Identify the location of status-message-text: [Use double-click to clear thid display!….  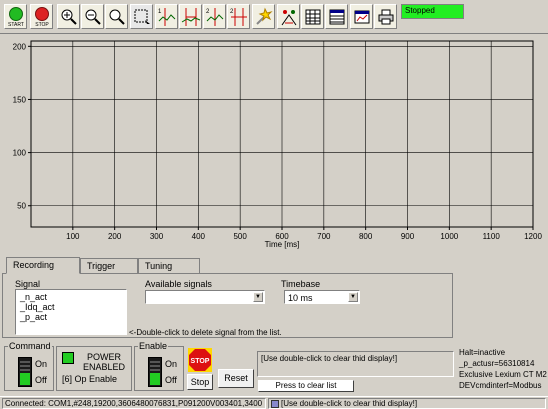
(349, 403).